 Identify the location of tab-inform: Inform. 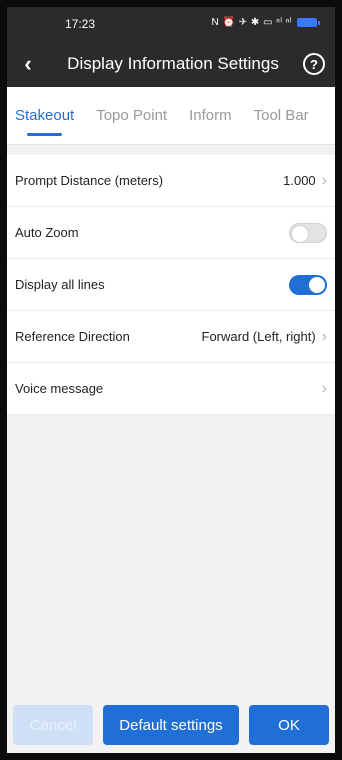
(210, 115).